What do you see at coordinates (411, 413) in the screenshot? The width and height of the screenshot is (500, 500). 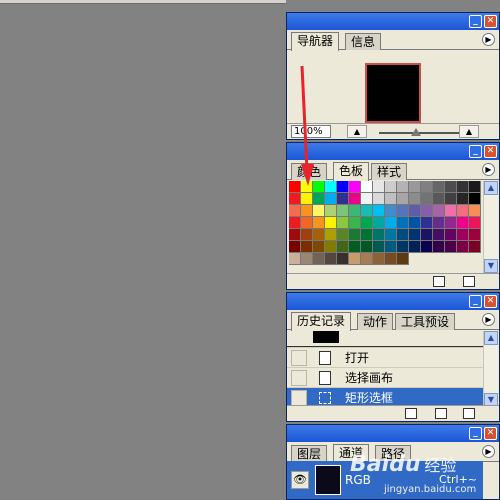 I see `new-document-icon` at bounding box center [411, 413].